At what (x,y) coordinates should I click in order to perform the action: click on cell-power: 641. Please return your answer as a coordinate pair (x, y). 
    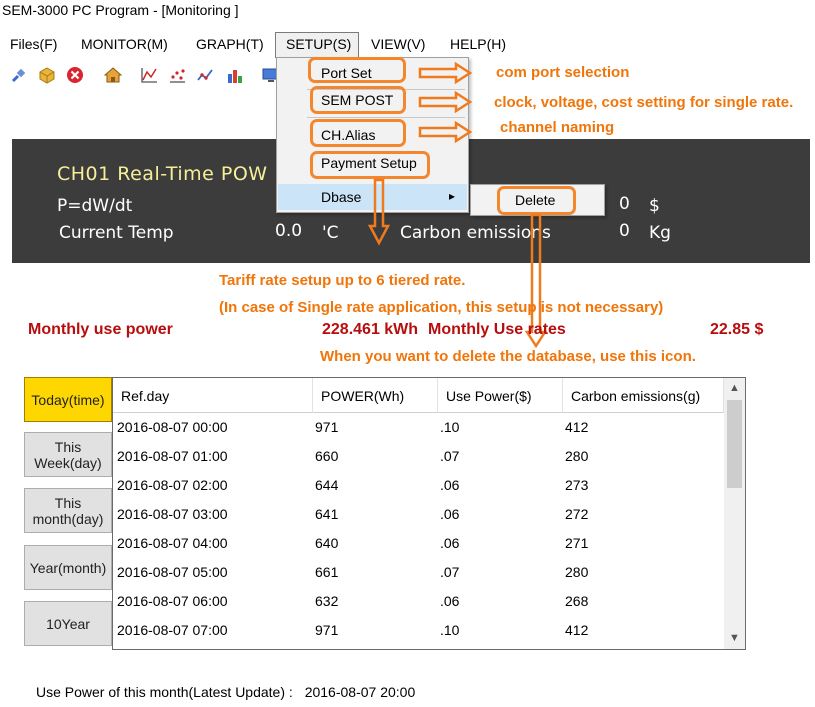
    Looking at the image, I should click on (327, 514).